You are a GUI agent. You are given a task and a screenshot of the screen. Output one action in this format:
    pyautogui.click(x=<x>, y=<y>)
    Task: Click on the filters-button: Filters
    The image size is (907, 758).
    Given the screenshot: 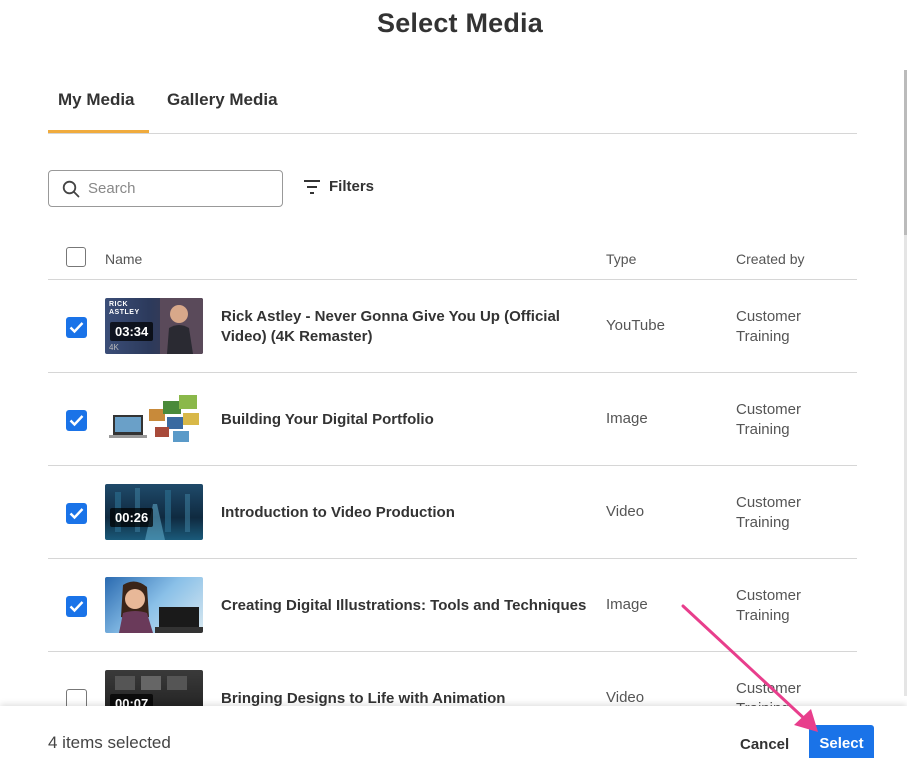 What is the action you would take?
    pyautogui.click(x=338, y=186)
    